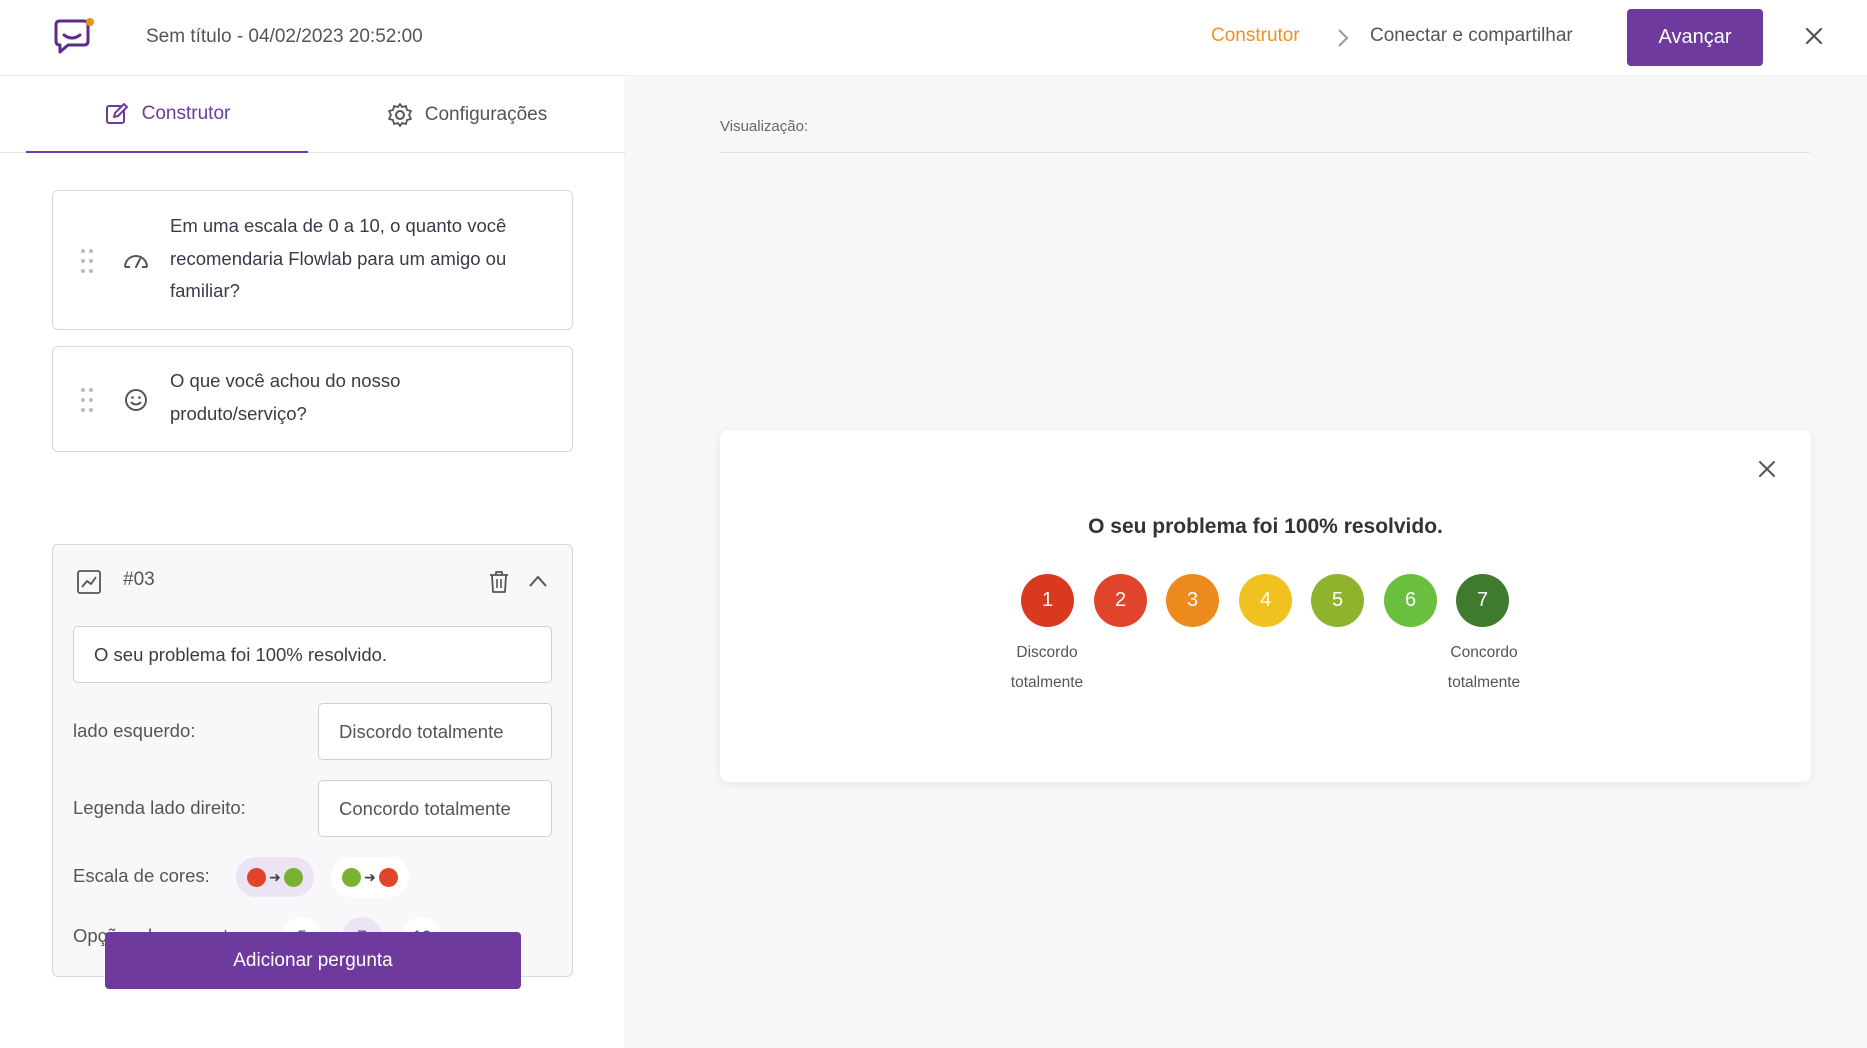  What do you see at coordinates (159, 807) in the screenshot?
I see `right-legend-label: Legenda lado direito:` at bounding box center [159, 807].